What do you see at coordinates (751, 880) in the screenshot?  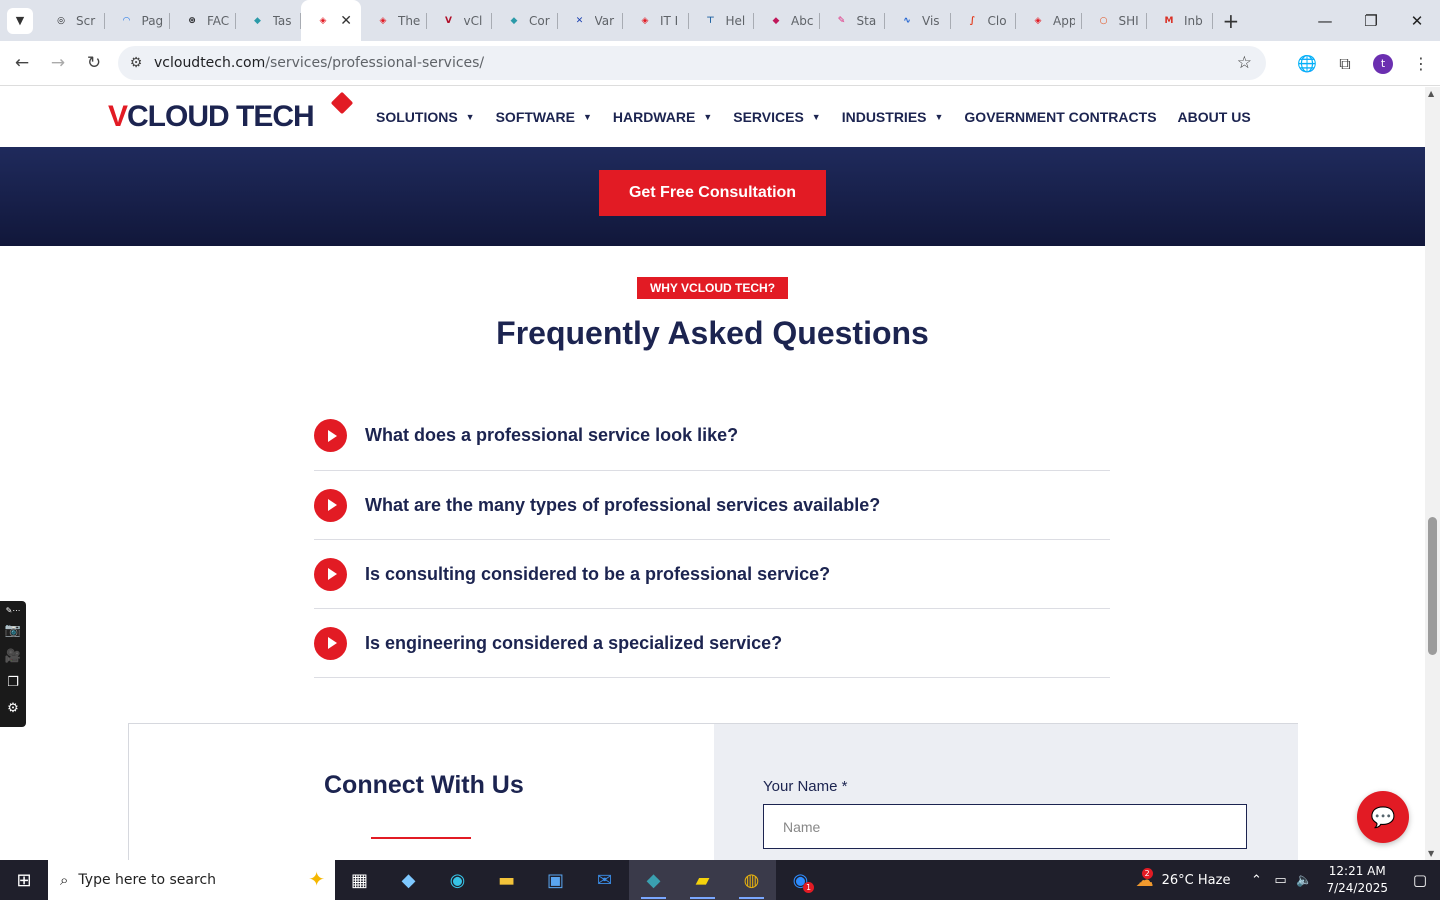 I see `chrome-icon: ◍` at bounding box center [751, 880].